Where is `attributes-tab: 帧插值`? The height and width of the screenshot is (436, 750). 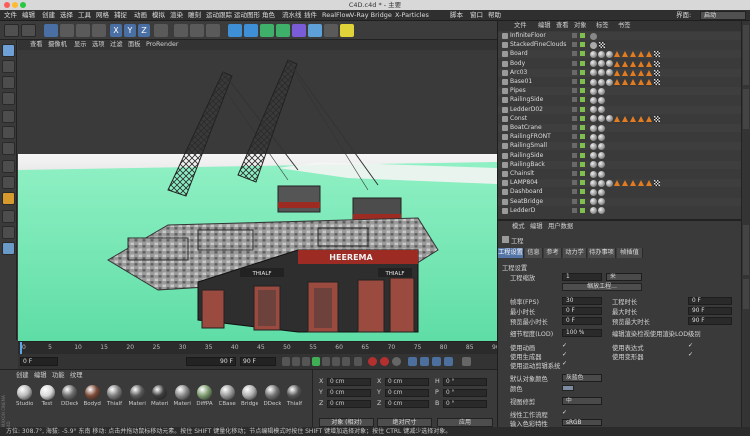
attributes-tab: 帧插值 is located at coordinates (630, 253).